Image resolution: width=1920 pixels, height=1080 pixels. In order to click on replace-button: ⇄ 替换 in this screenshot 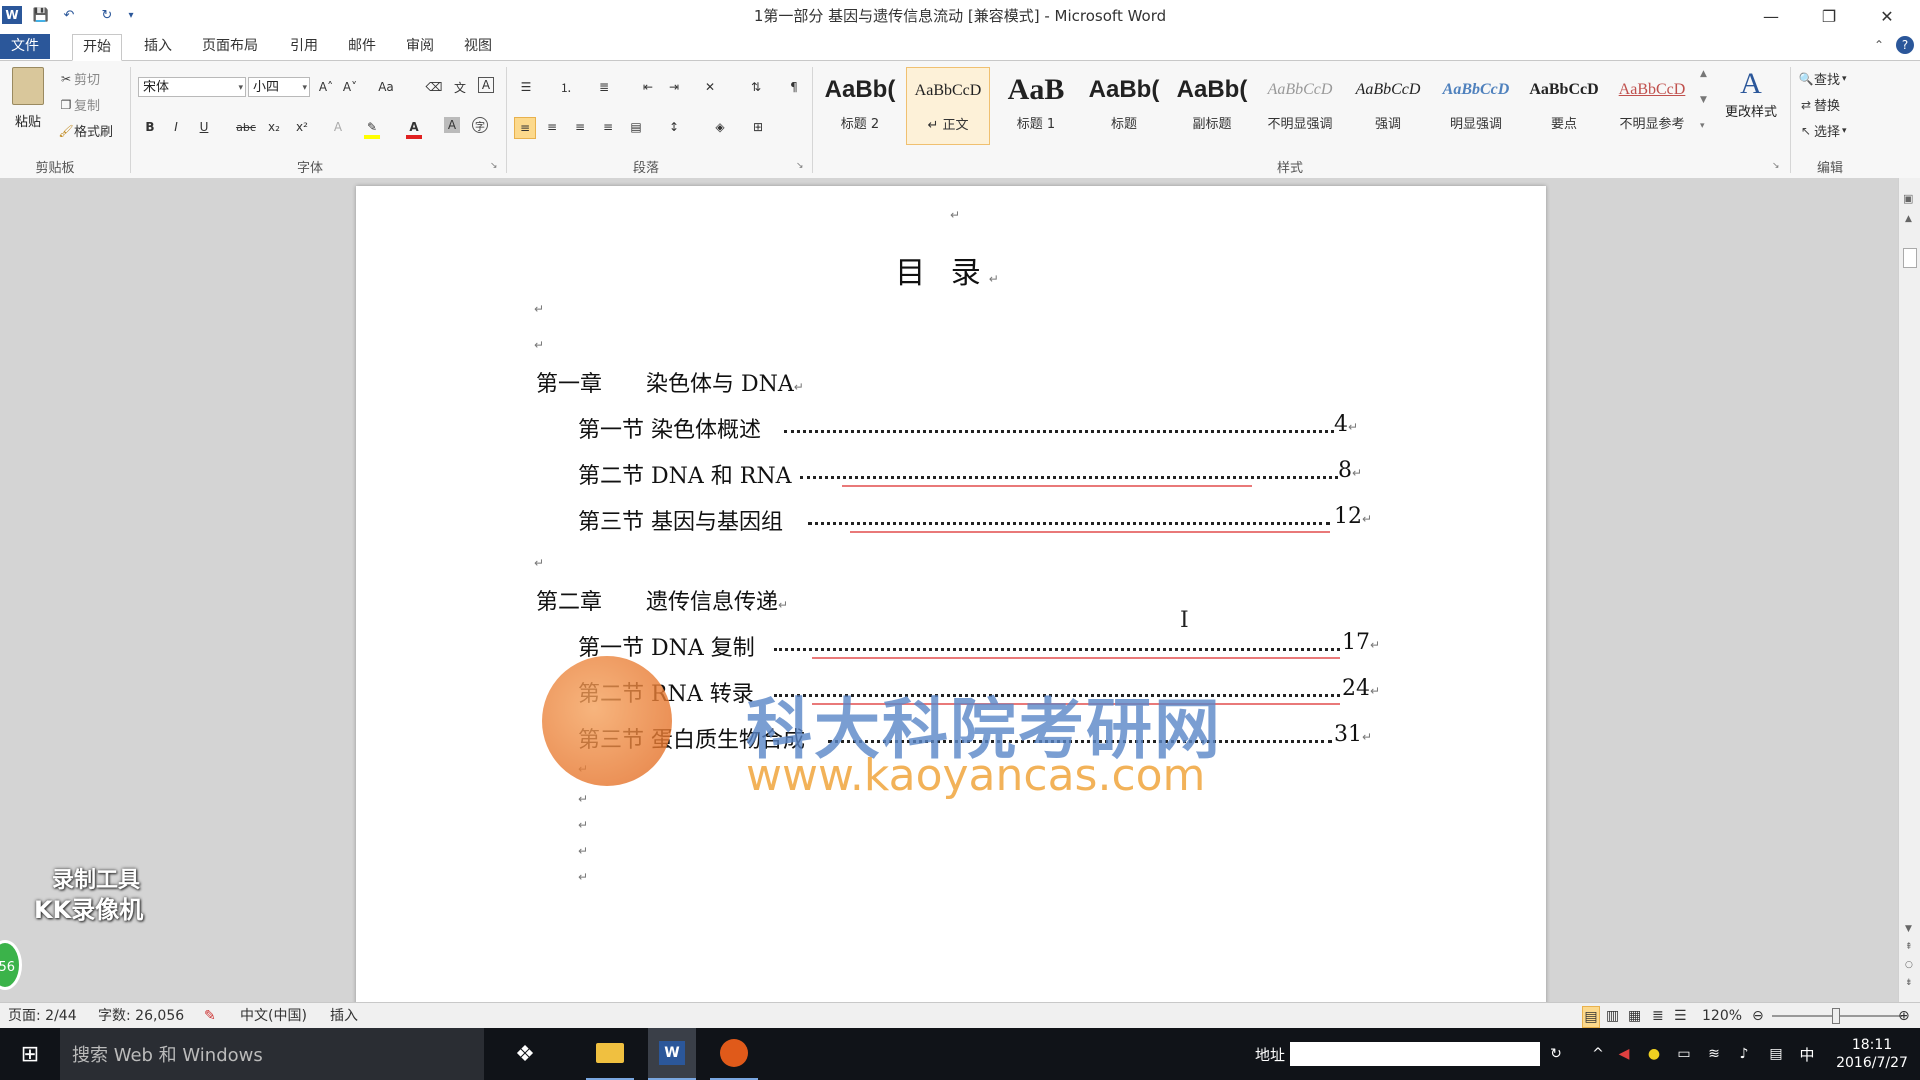, I will do `click(1819, 105)`.